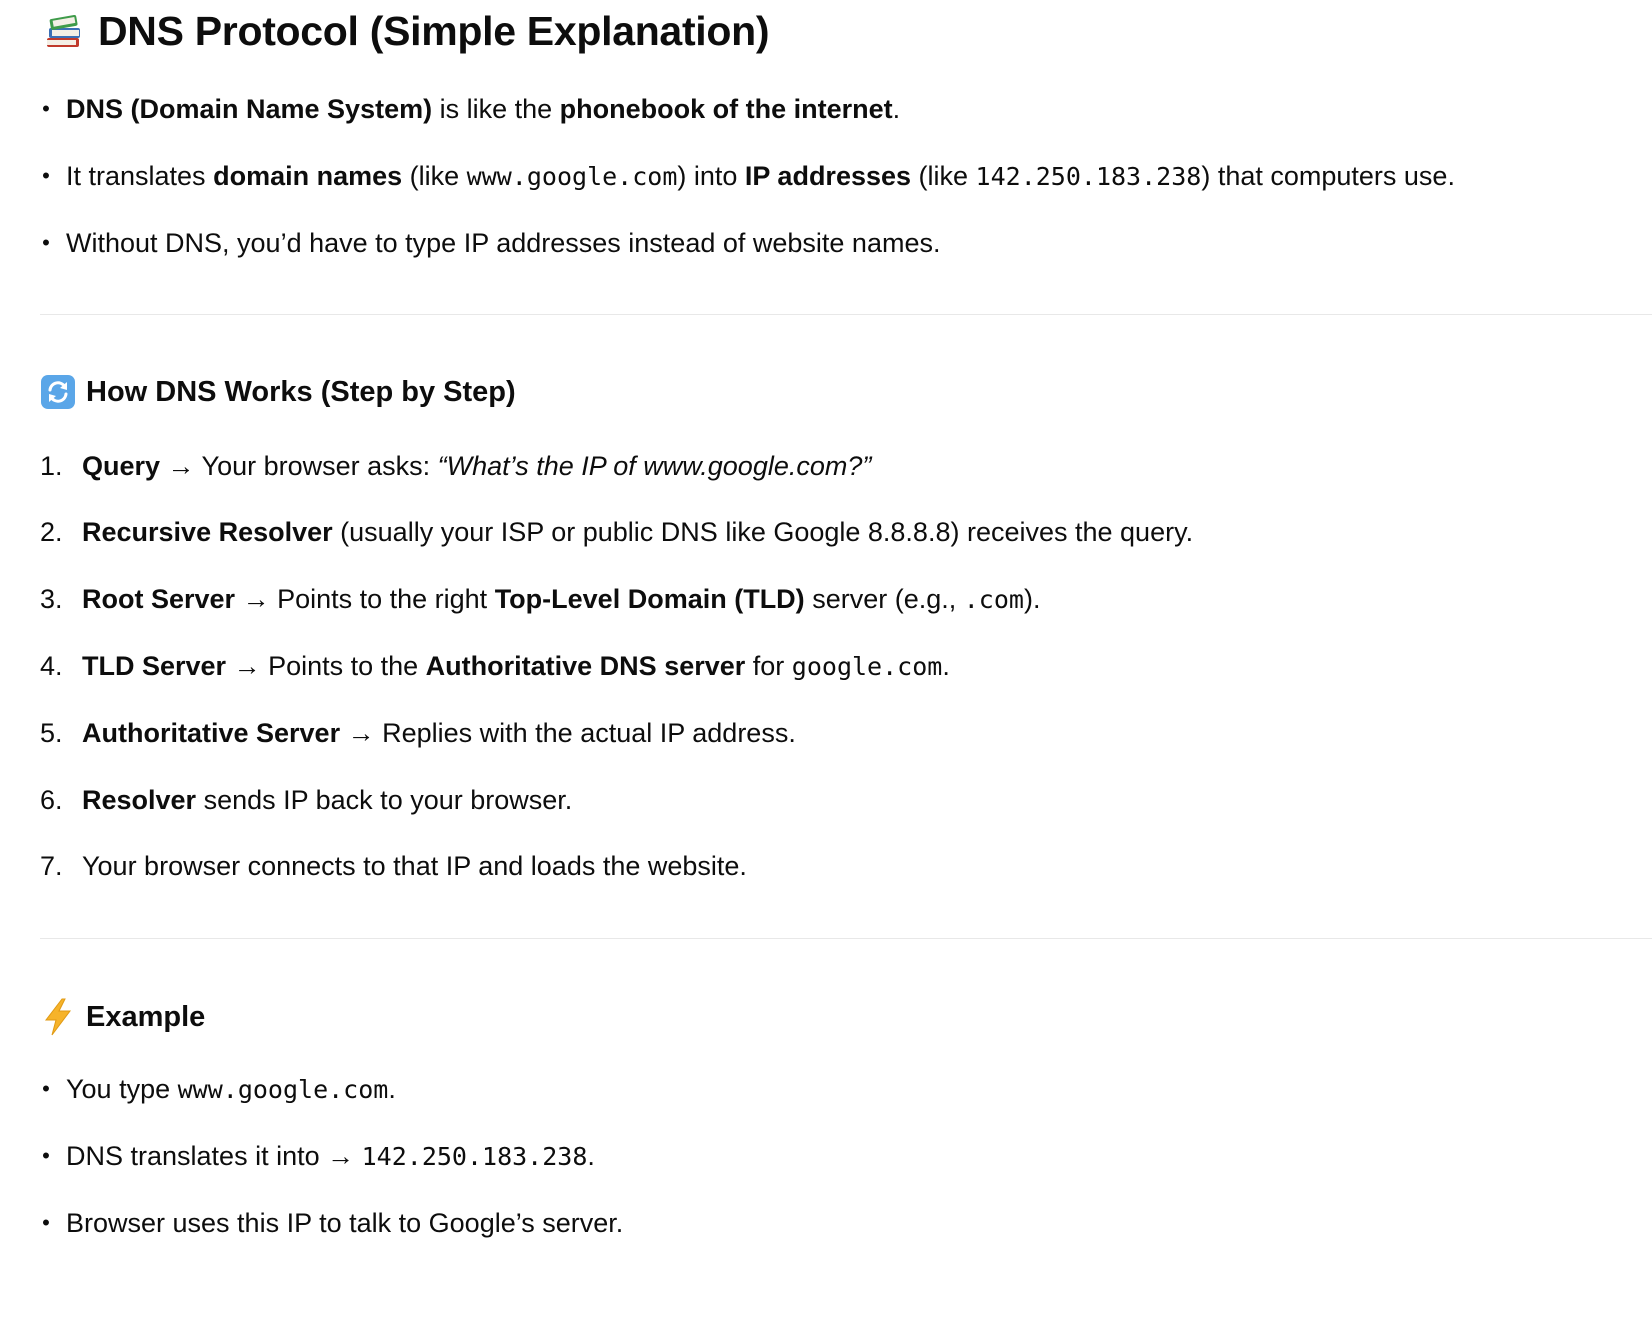 The height and width of the screenshot is (1344, 1652). I want to click on step-term: Authoritative Server, so click(211, 733).